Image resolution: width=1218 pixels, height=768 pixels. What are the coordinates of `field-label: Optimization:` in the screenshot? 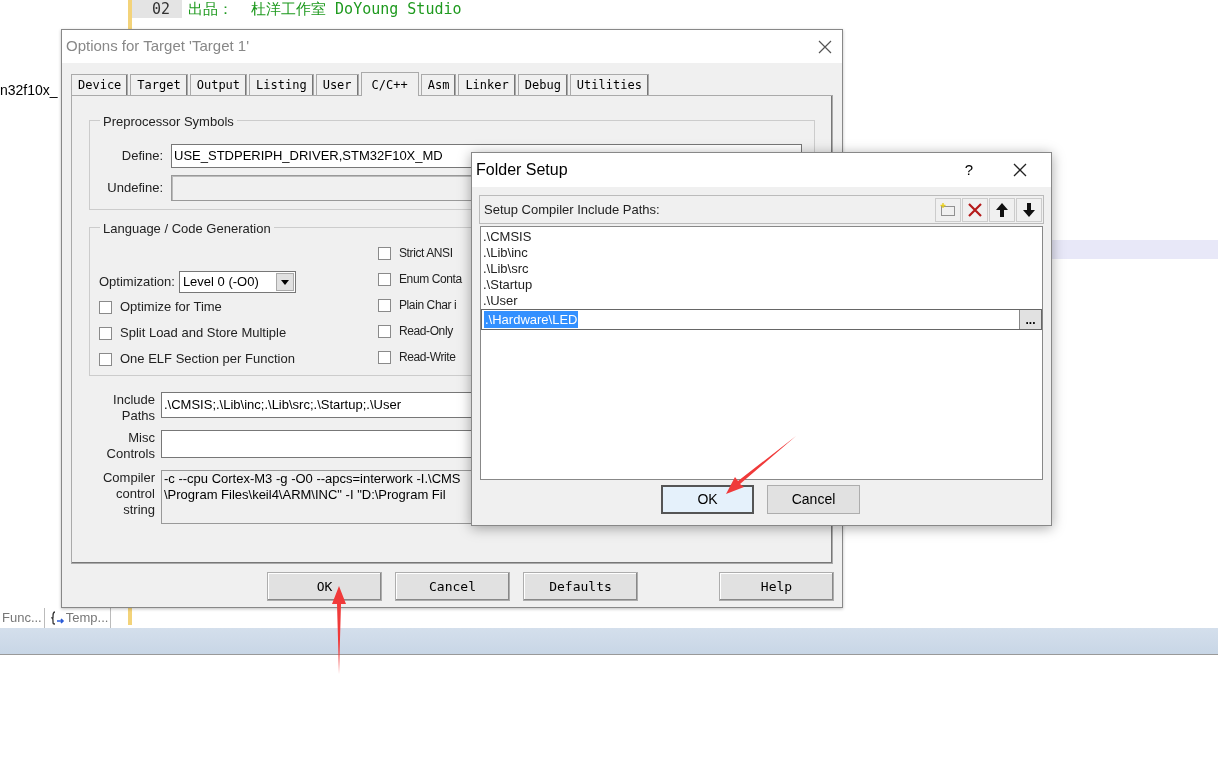 It's located at (137, 282).